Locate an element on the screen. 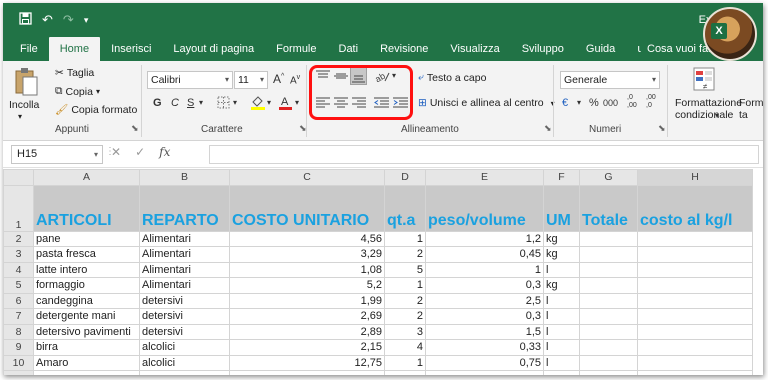 This screenshot has width=768, height=380. column-header: H is located at coordinates (695, 177).